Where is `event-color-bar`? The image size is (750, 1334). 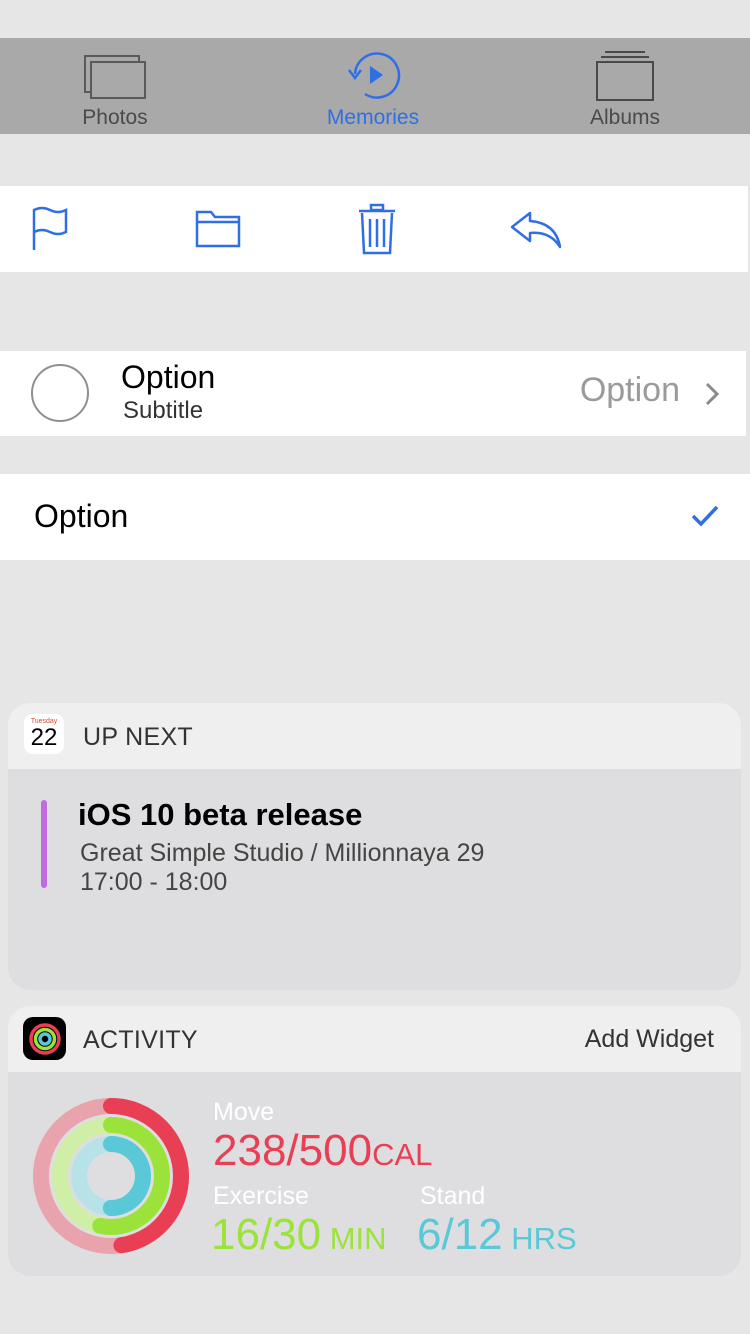
event-color-bar is located at coordinates (44, 844).